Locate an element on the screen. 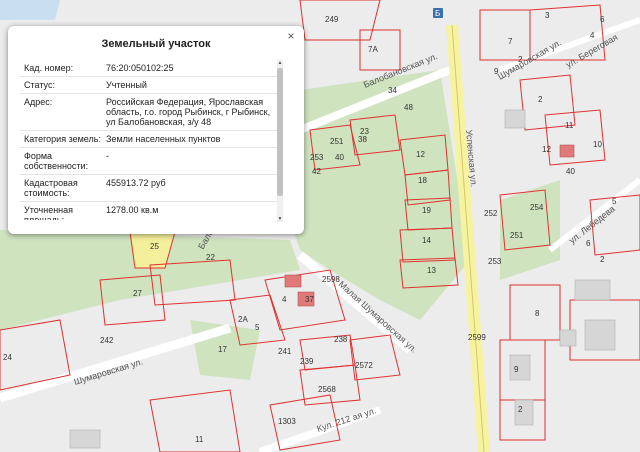 The height and width of the screenshot is (452, 640). svg-text: 24 is located at coordinates (7, 357).